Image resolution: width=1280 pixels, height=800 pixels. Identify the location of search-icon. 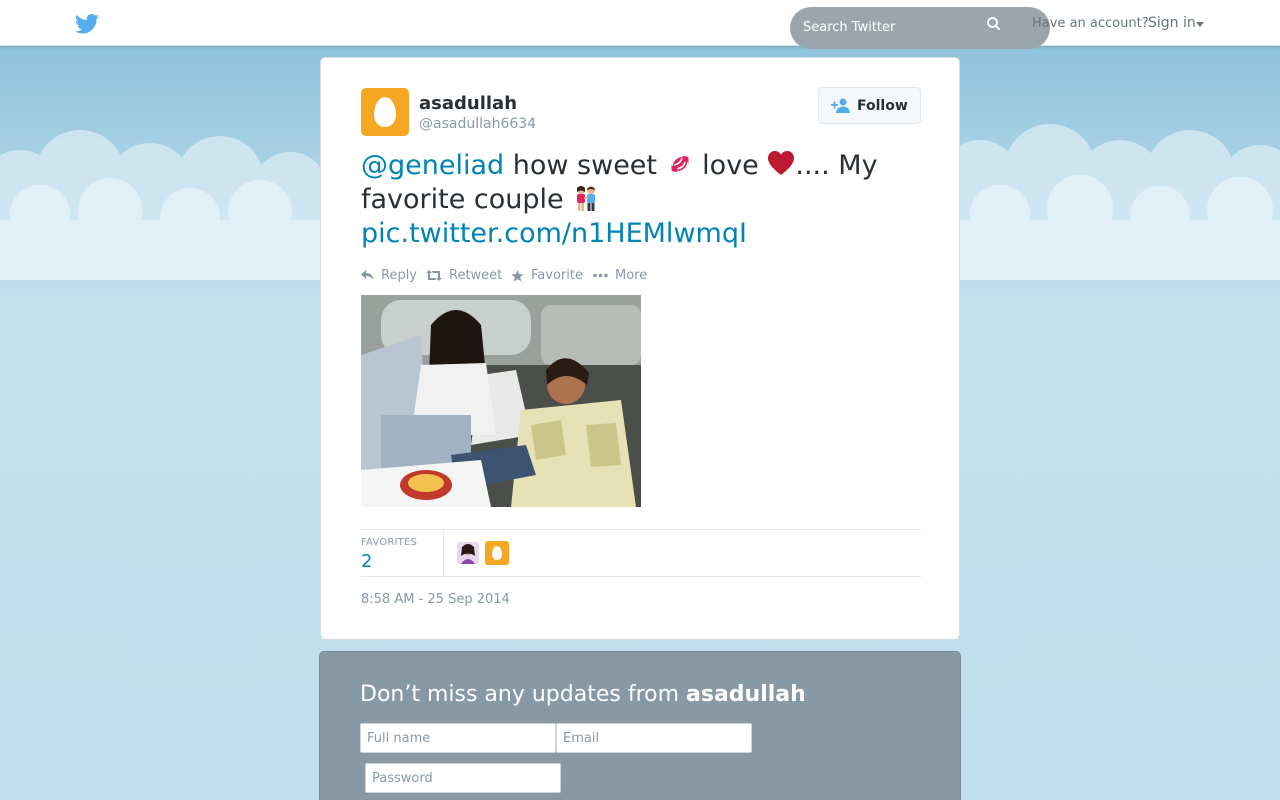
(994, 24).